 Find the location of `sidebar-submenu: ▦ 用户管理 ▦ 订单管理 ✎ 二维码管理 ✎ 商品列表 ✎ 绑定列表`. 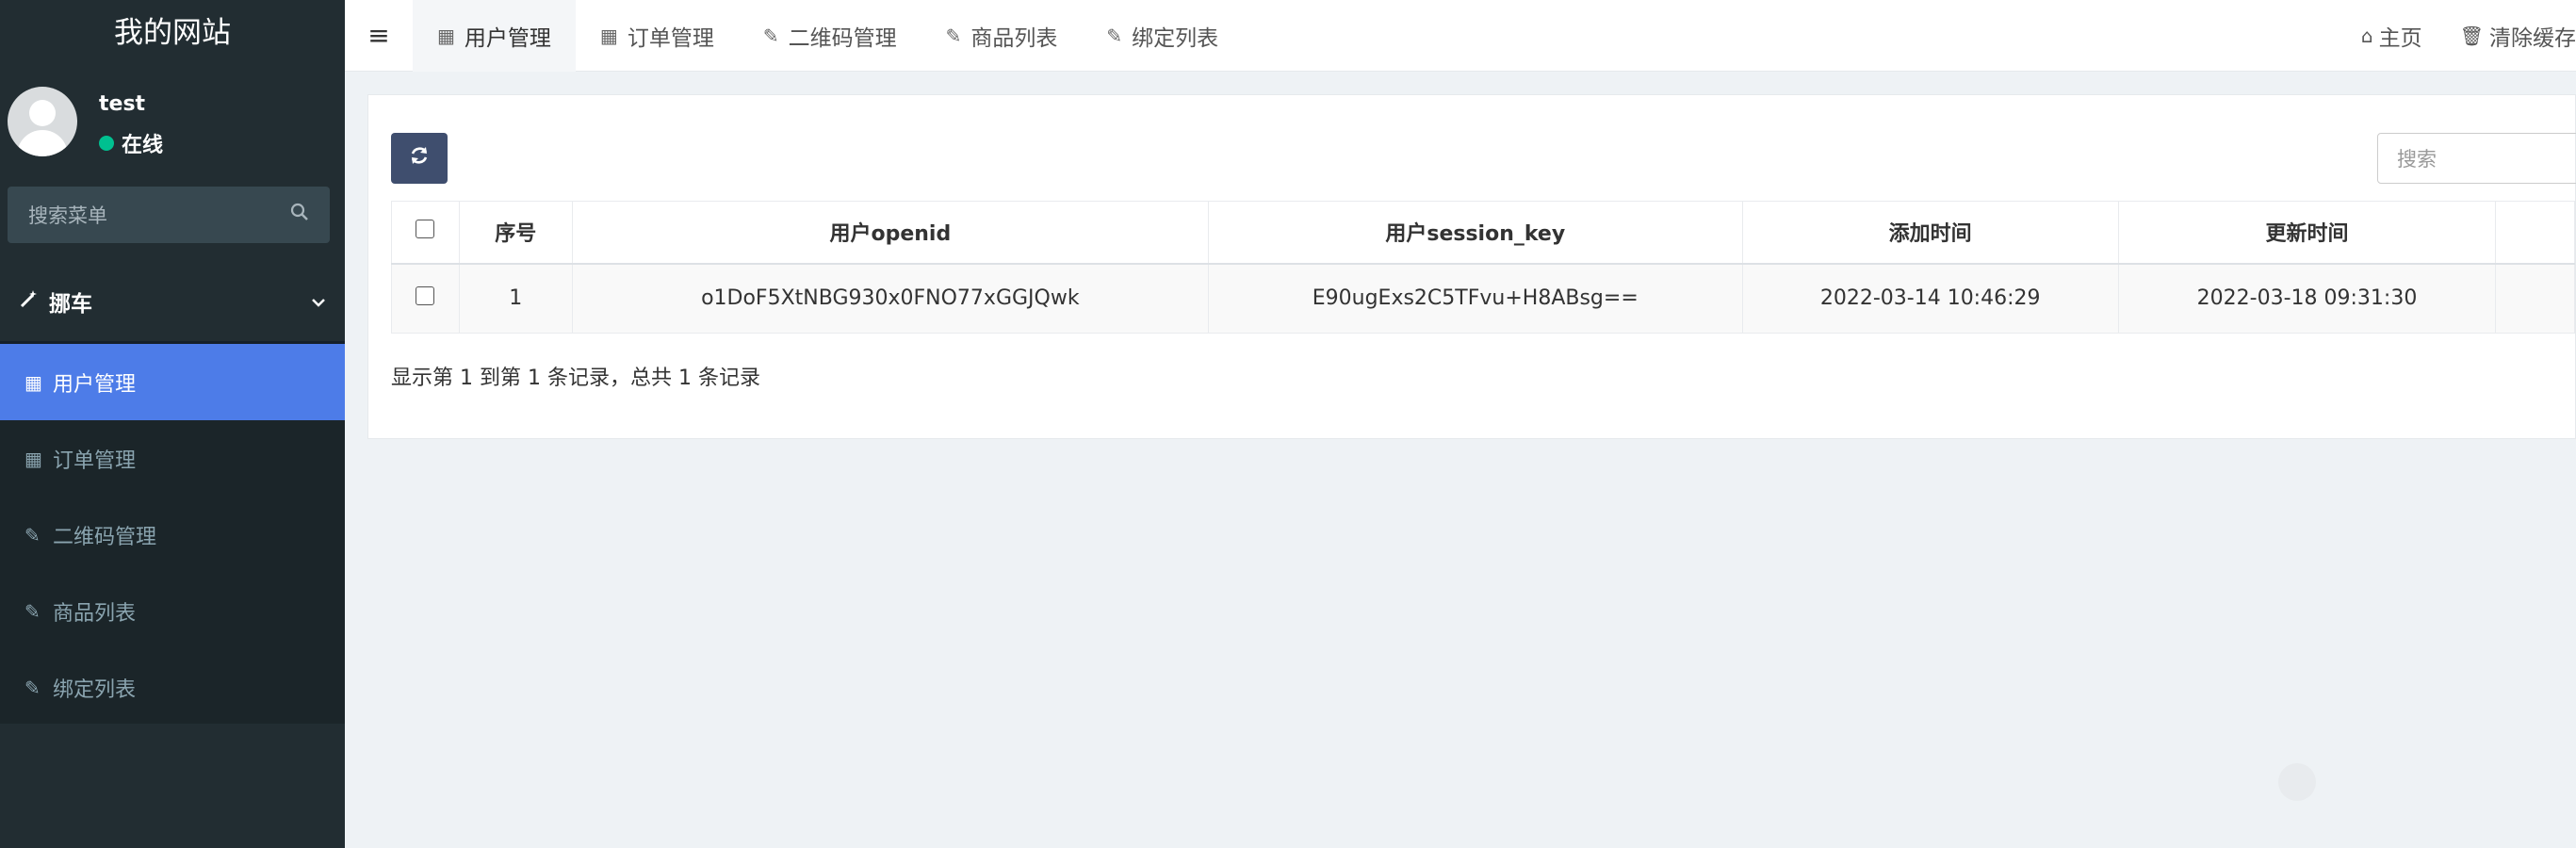

sidebar-submenu: ▦ 用户管理 ▦ 订单管理 ✎ 二维码管理 ✎ 商品列表 ✎ 绑定列表 is located at coordinates (172, 532).